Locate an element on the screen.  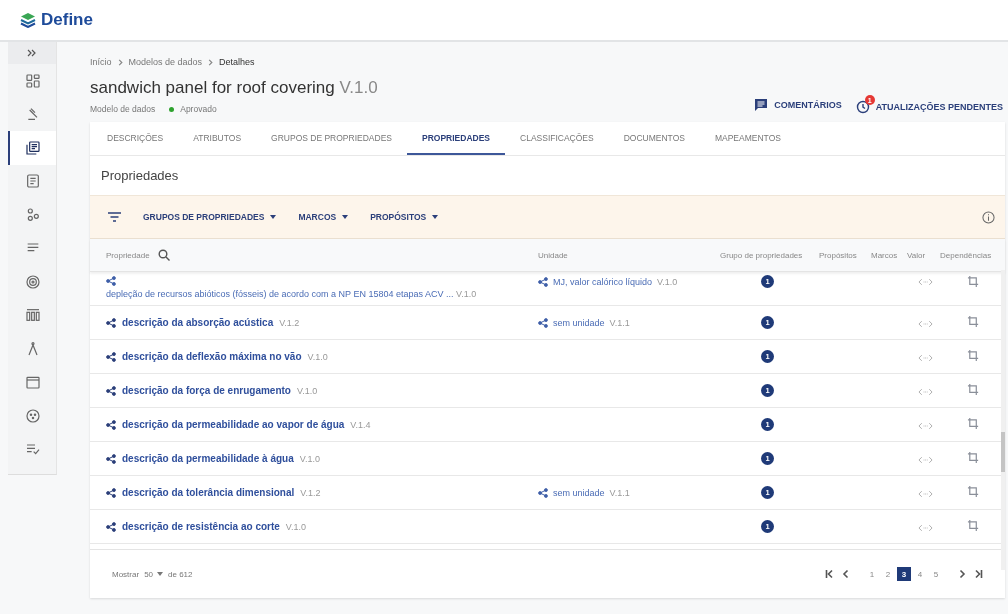
page-button: 5 is located at coordinates (936, 574).